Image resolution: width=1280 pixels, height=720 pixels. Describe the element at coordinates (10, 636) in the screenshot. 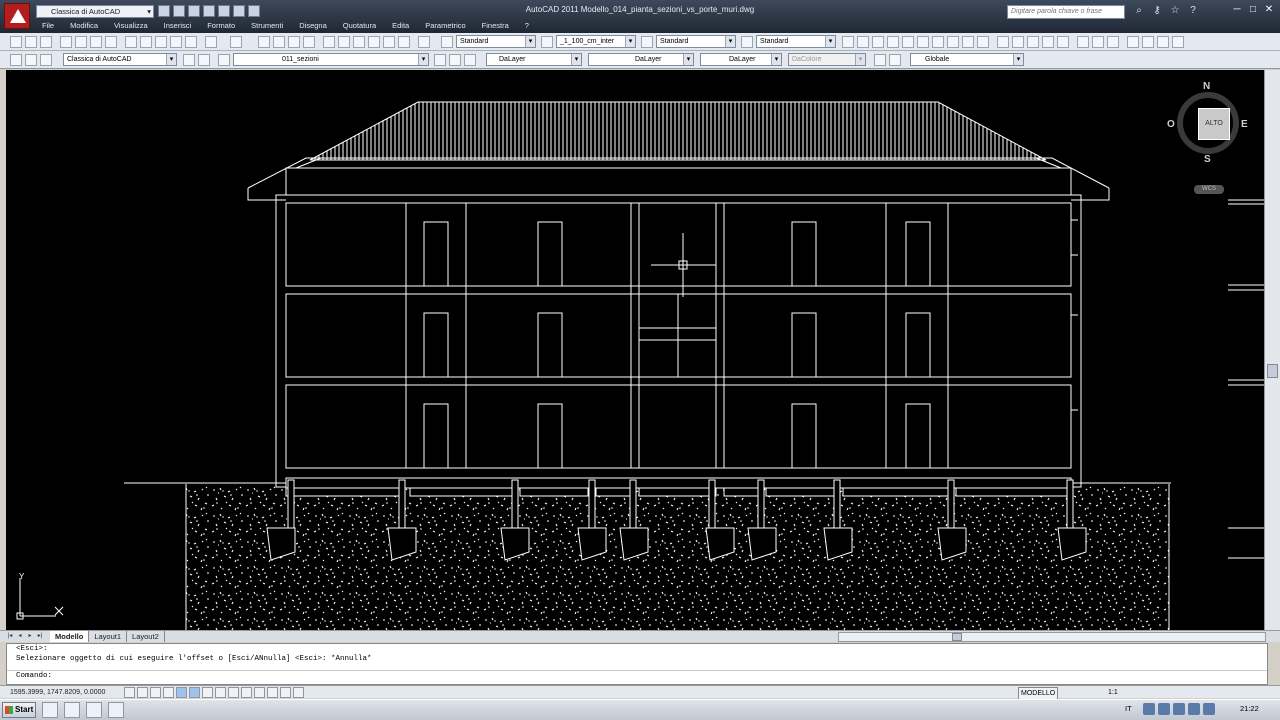

I see `tab-first-button: |◂` at that location.